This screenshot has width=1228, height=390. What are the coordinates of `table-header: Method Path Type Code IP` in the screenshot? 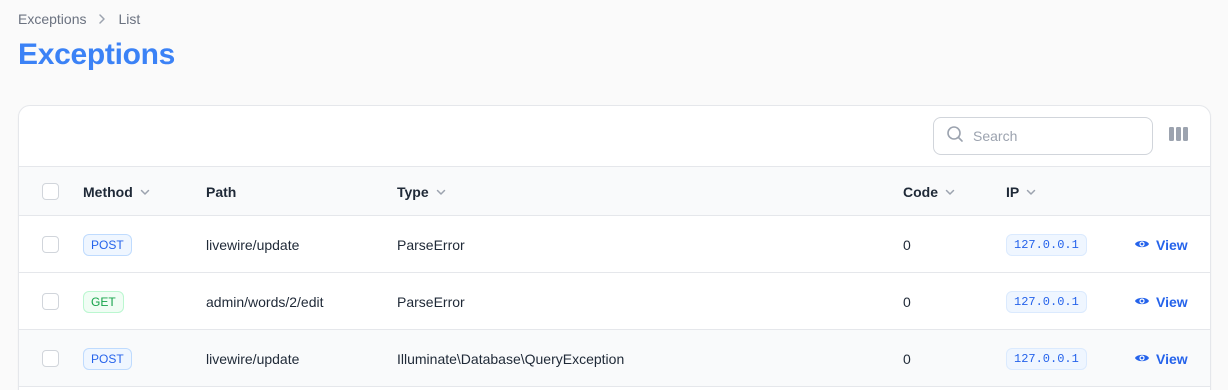 It's located at (614, 191).